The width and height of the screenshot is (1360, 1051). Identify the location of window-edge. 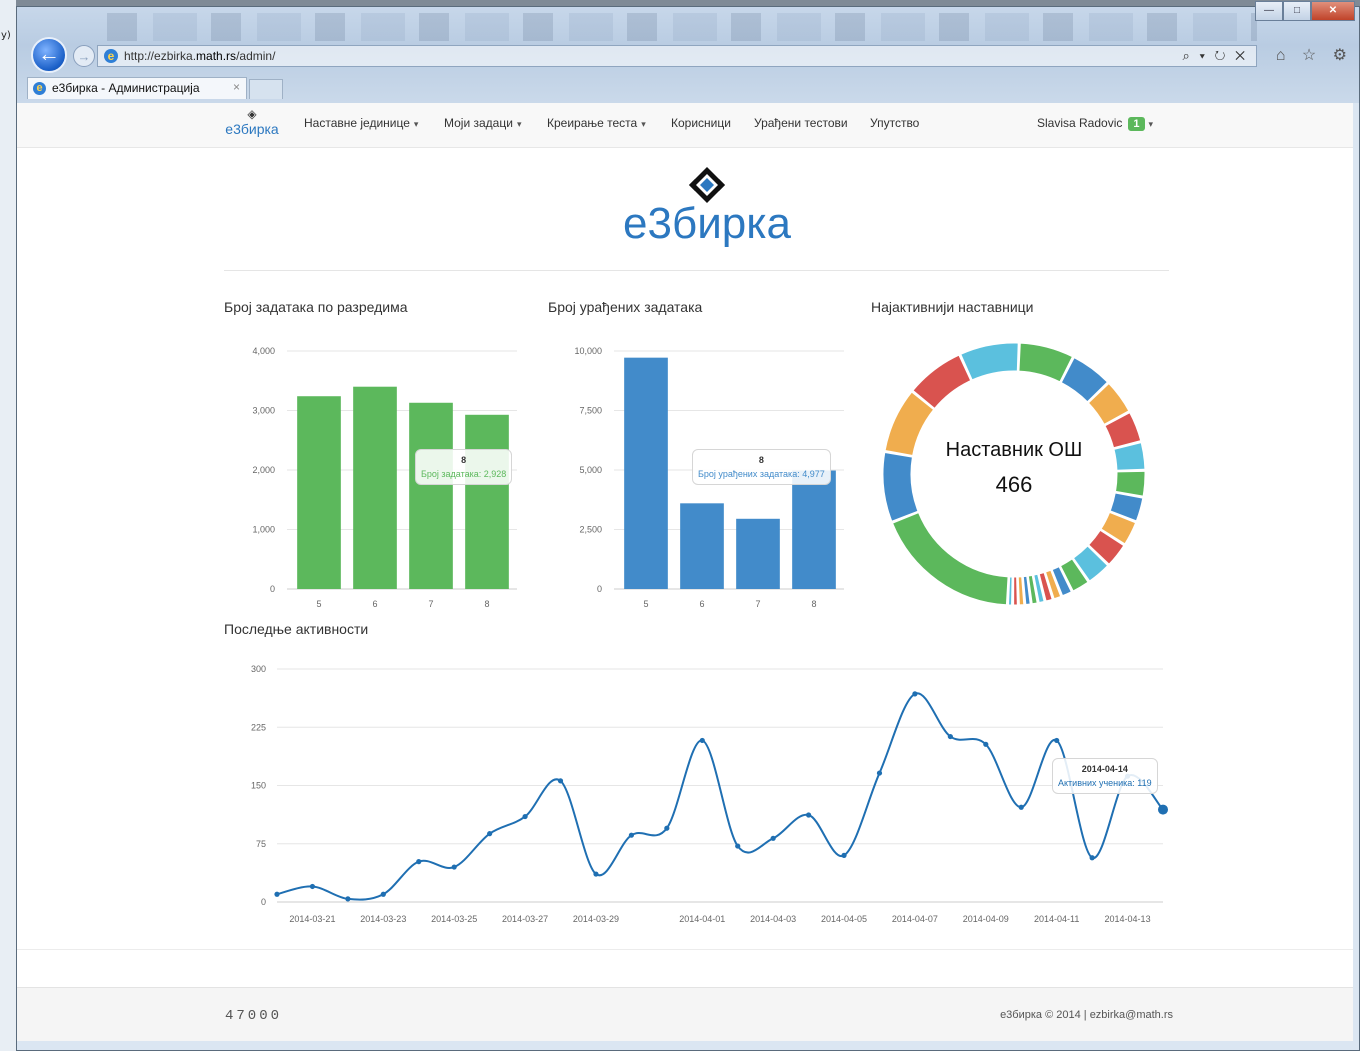
(1356, 572).